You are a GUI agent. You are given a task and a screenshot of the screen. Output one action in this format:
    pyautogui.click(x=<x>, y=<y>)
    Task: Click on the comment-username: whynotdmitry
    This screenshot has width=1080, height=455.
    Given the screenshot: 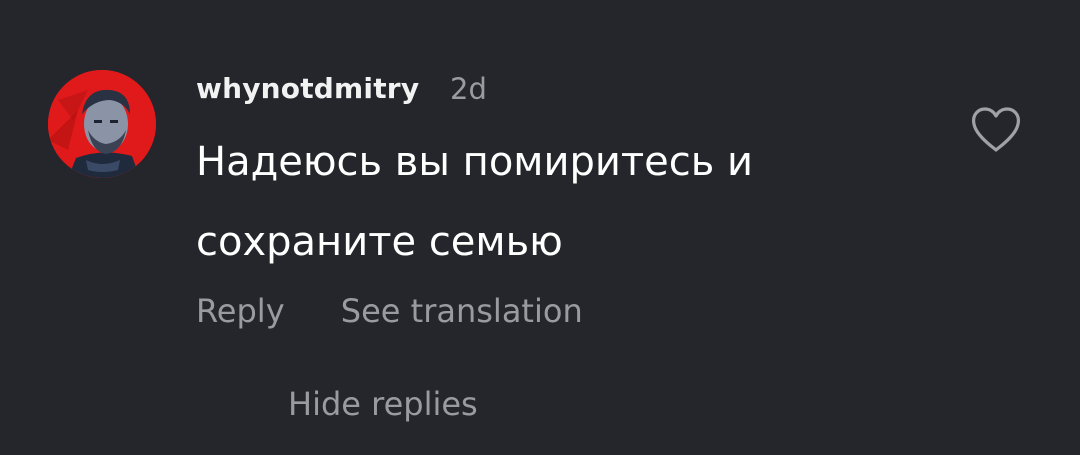 What is the action you would take?
    pyautogui.click(x=307, y=88)
    